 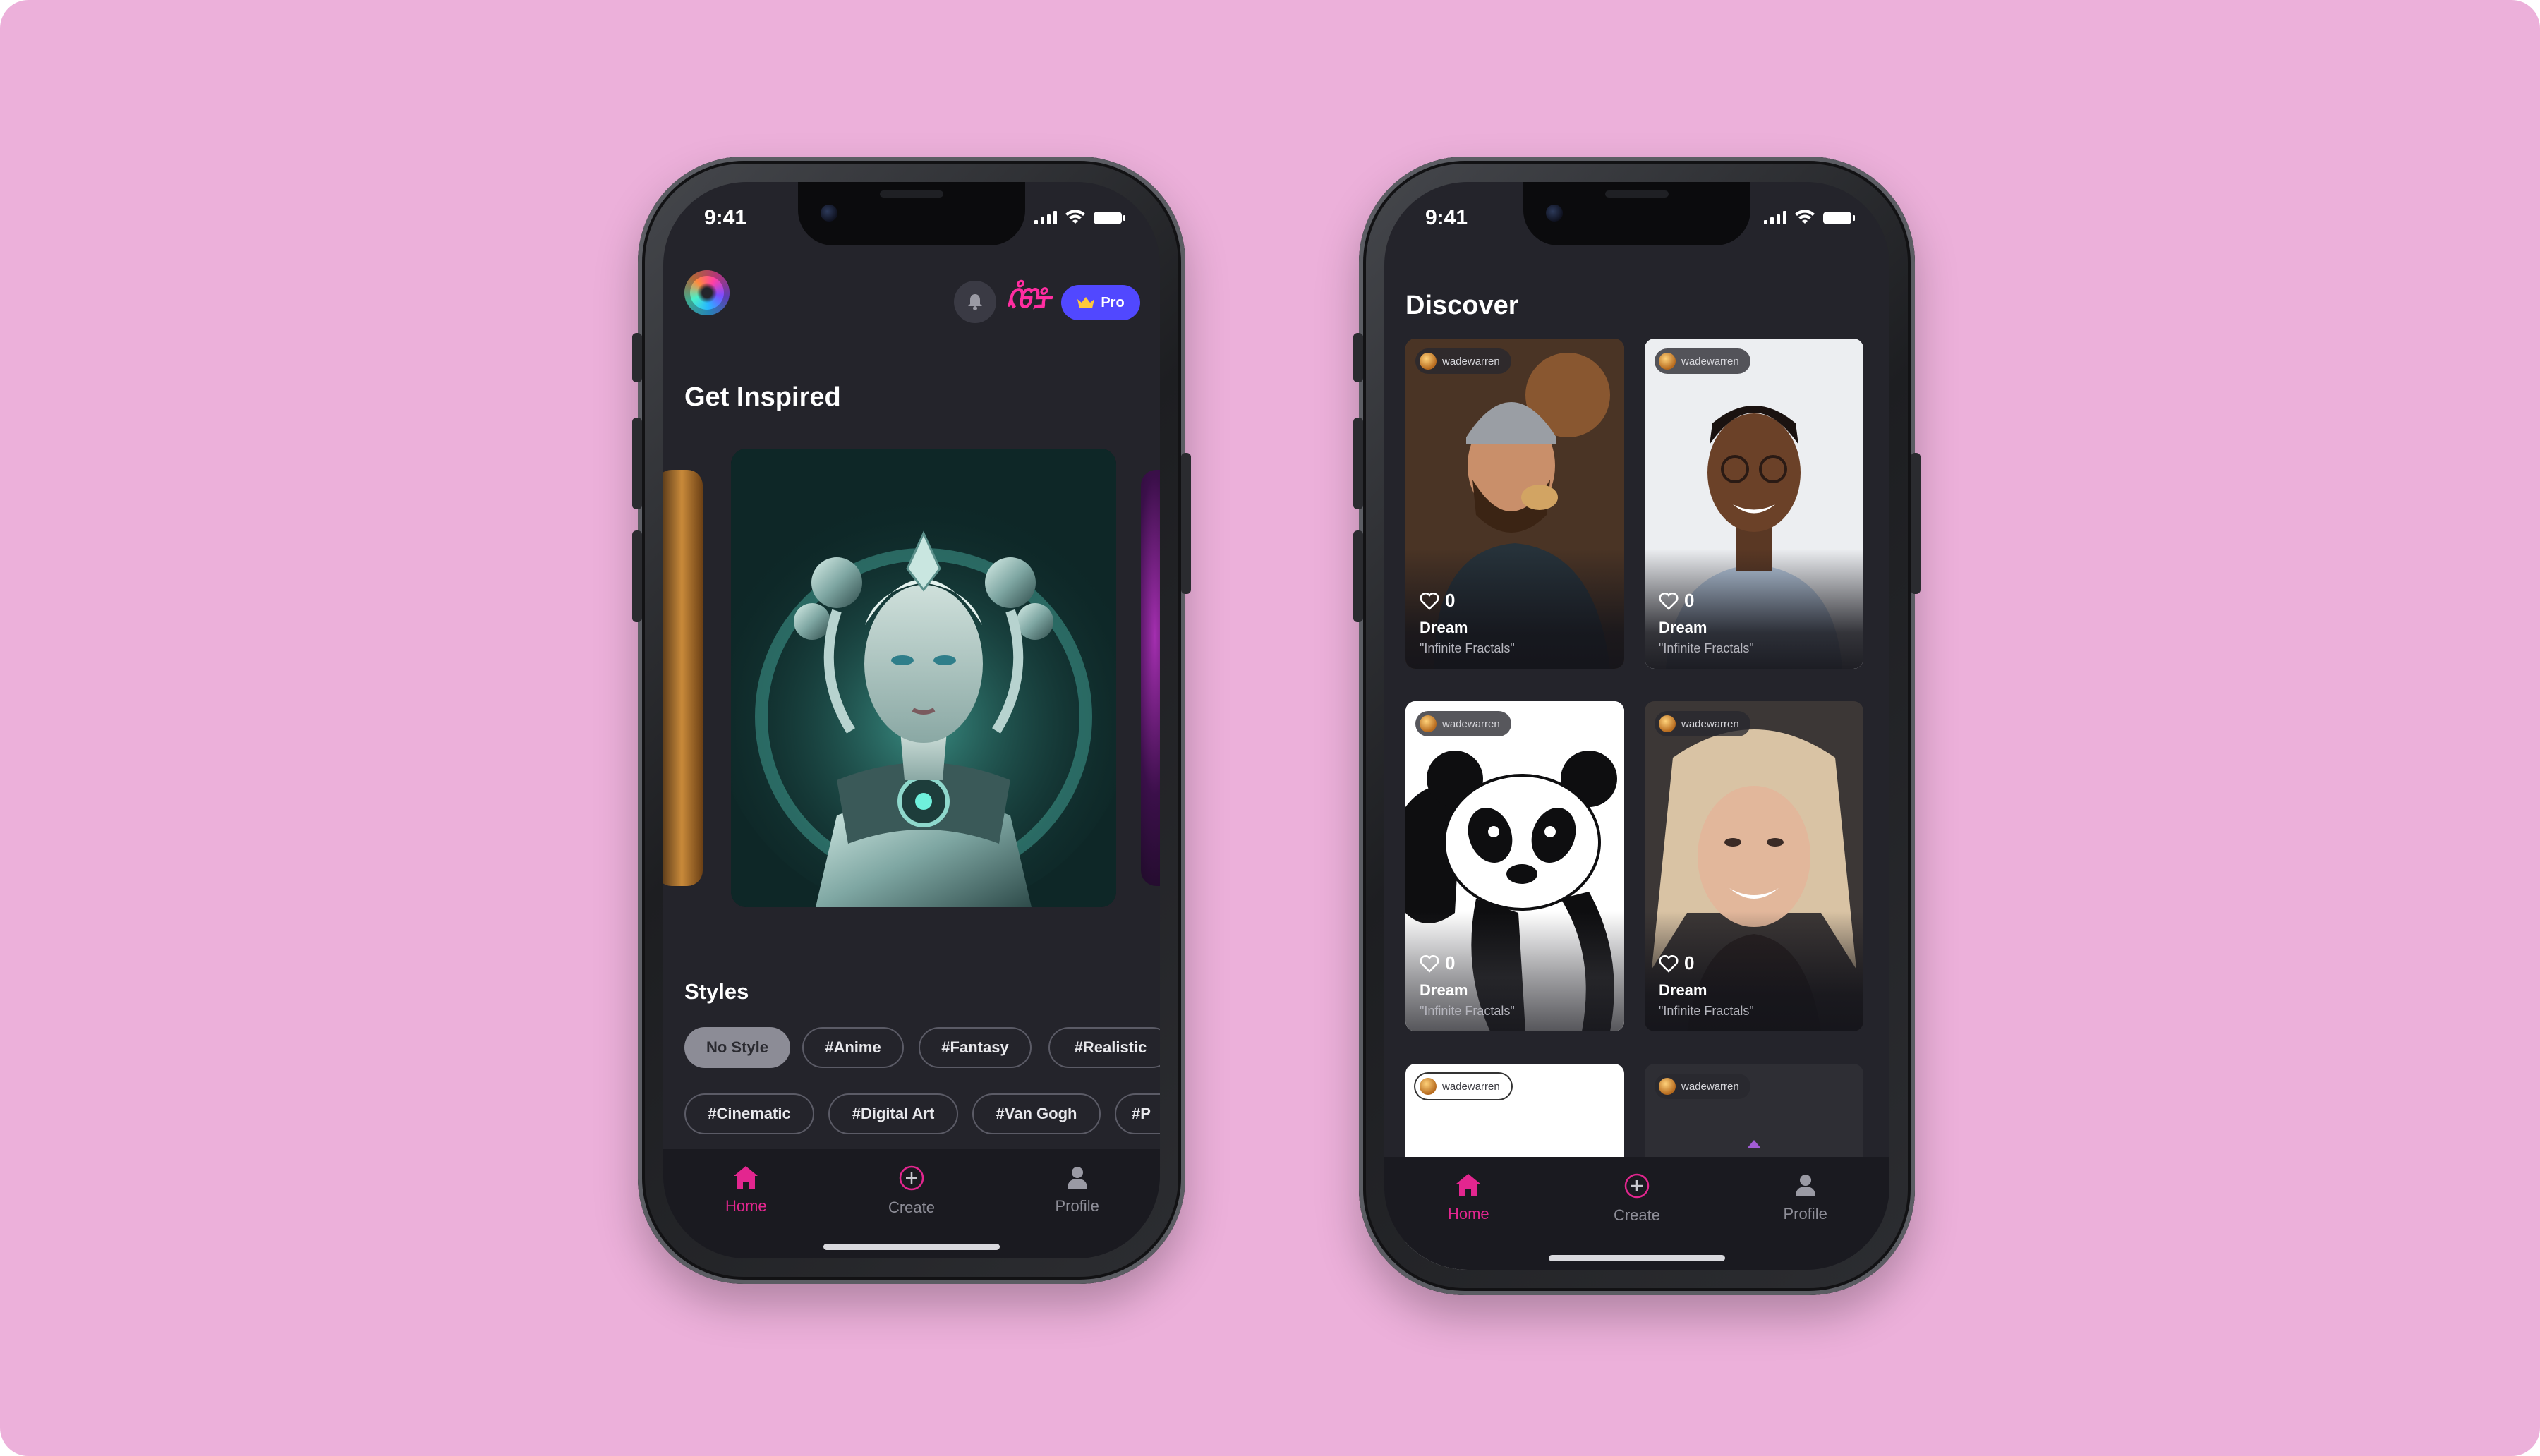 What do you see at coordinates (1100, 303) in the screenshot?
I see `pro-button: Pro` at bounding box center [1100, 303].